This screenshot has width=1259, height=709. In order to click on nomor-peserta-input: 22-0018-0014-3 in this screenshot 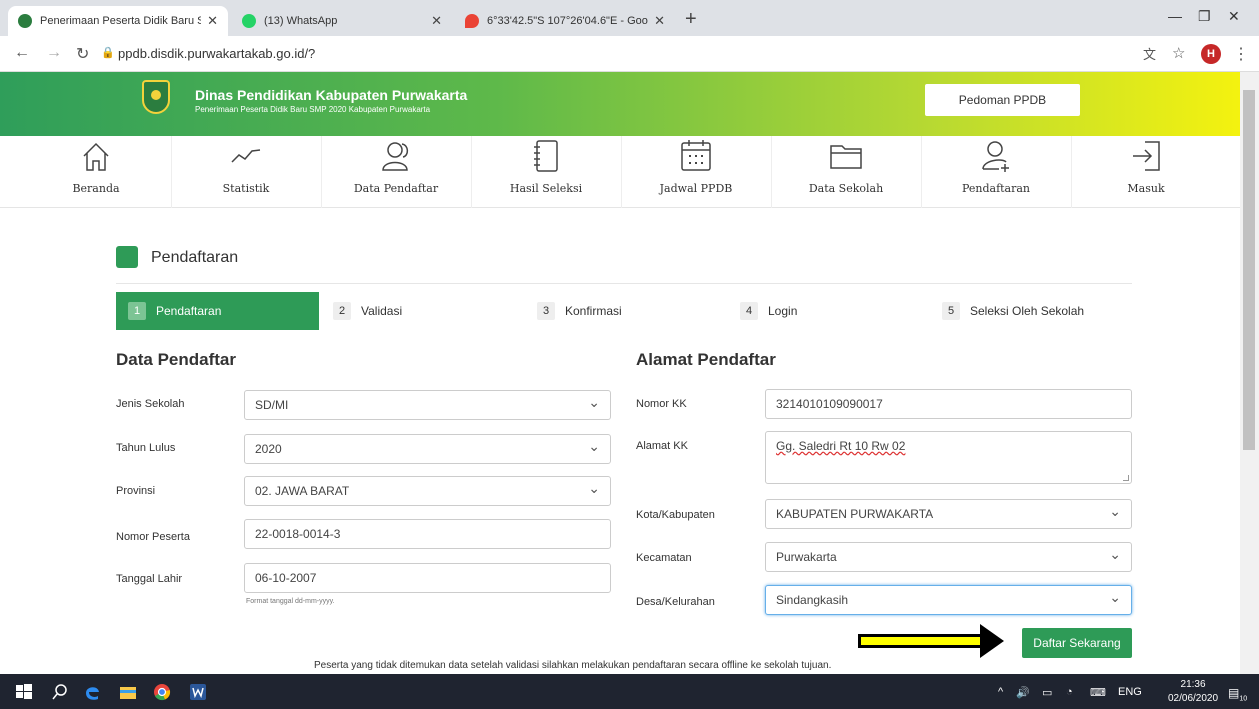, I will do `click(427, 534)`.